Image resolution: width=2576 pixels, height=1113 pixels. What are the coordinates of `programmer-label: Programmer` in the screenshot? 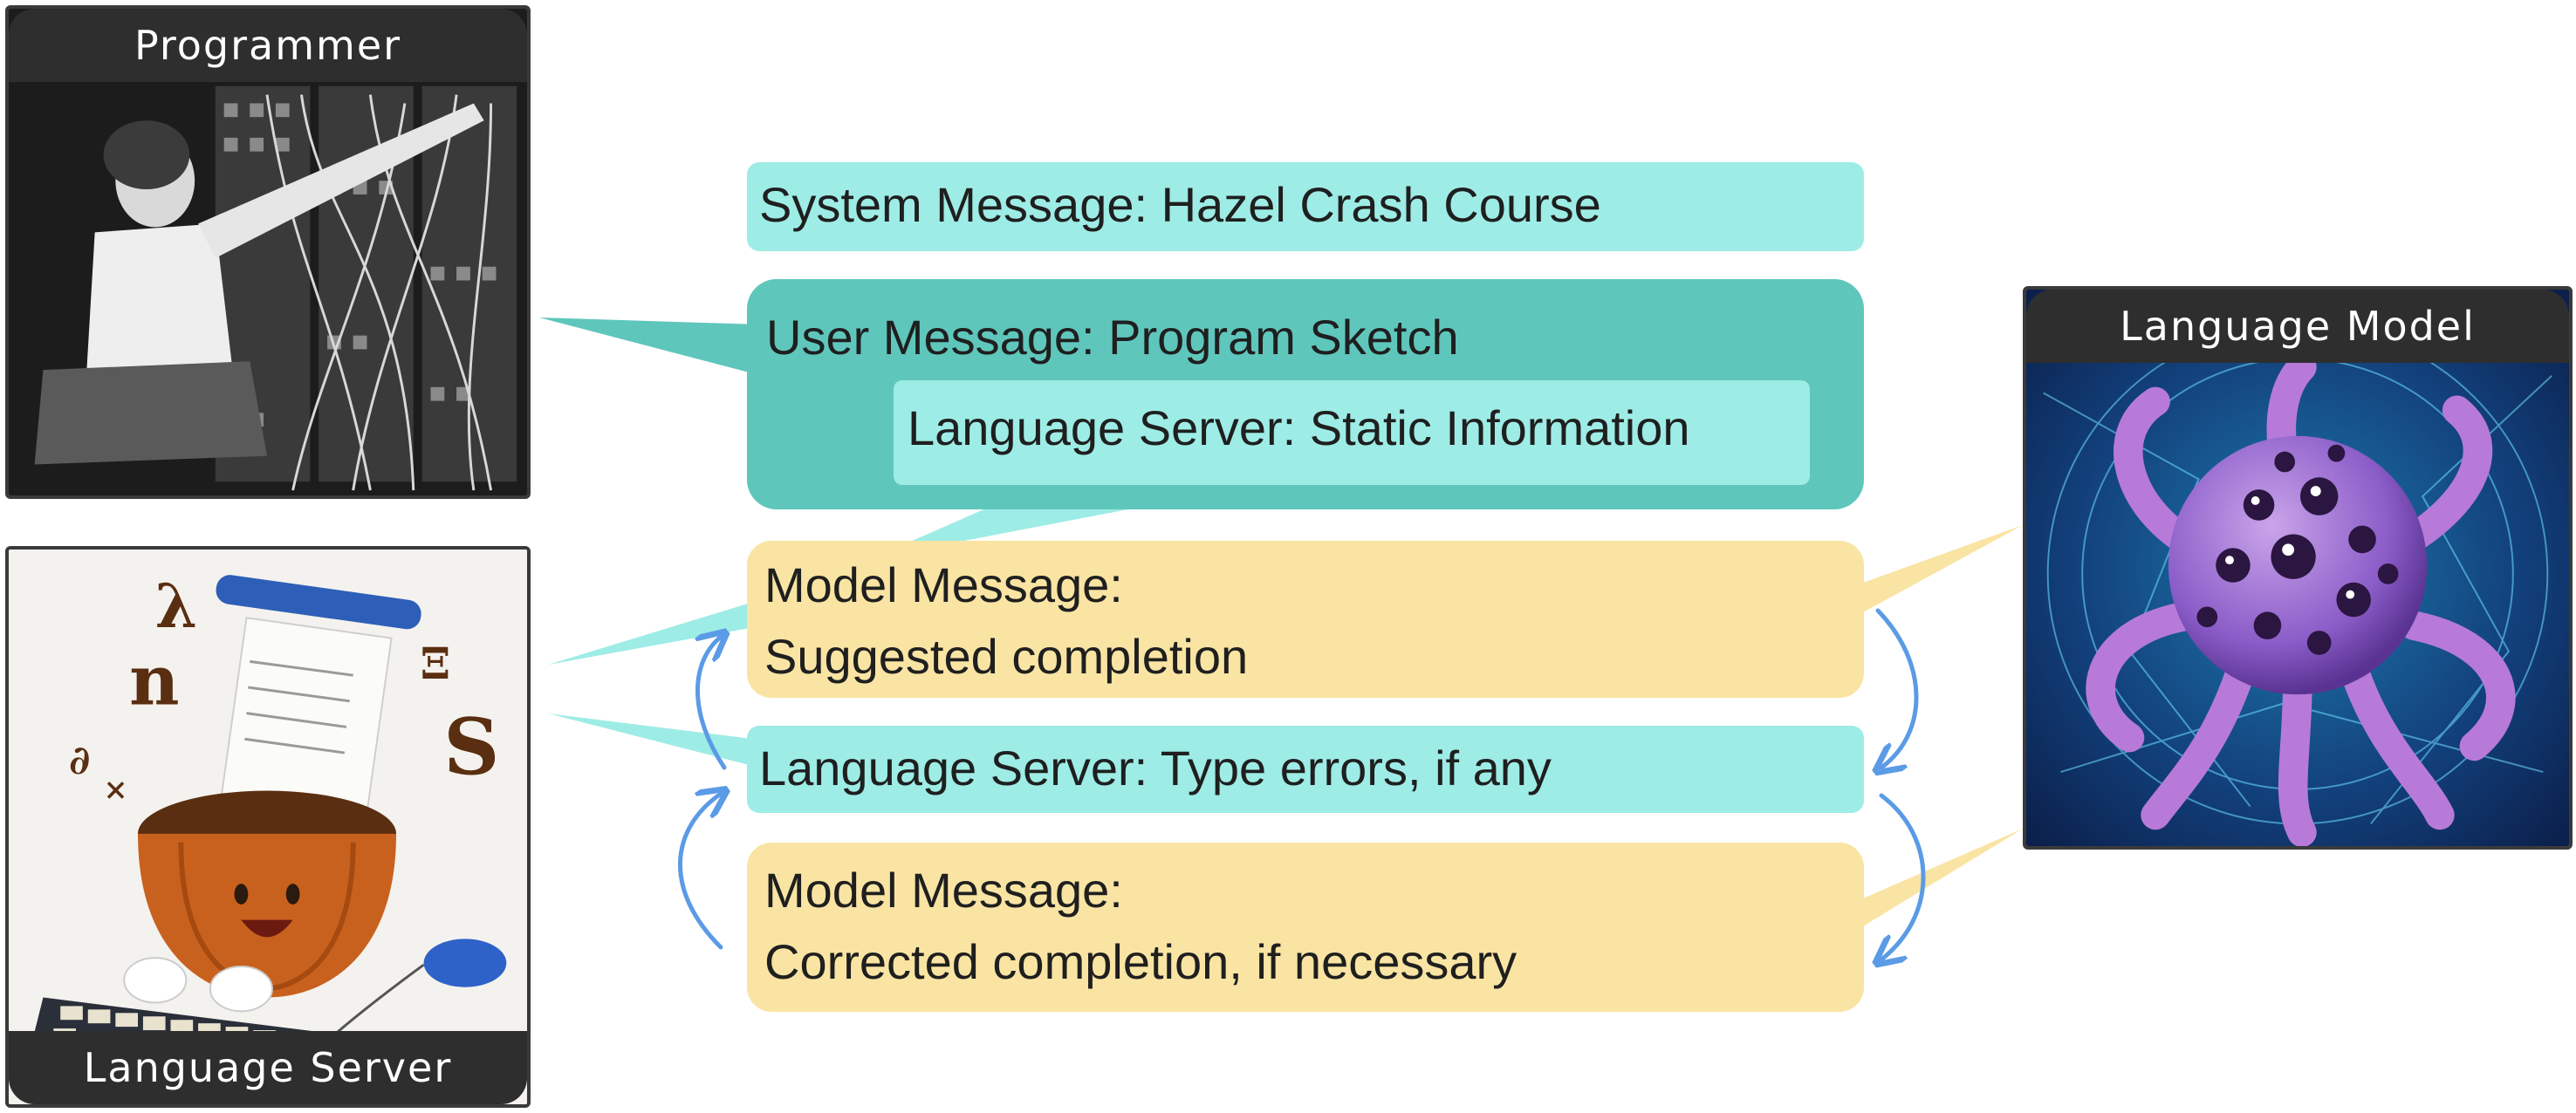 It's located at (268, 45).